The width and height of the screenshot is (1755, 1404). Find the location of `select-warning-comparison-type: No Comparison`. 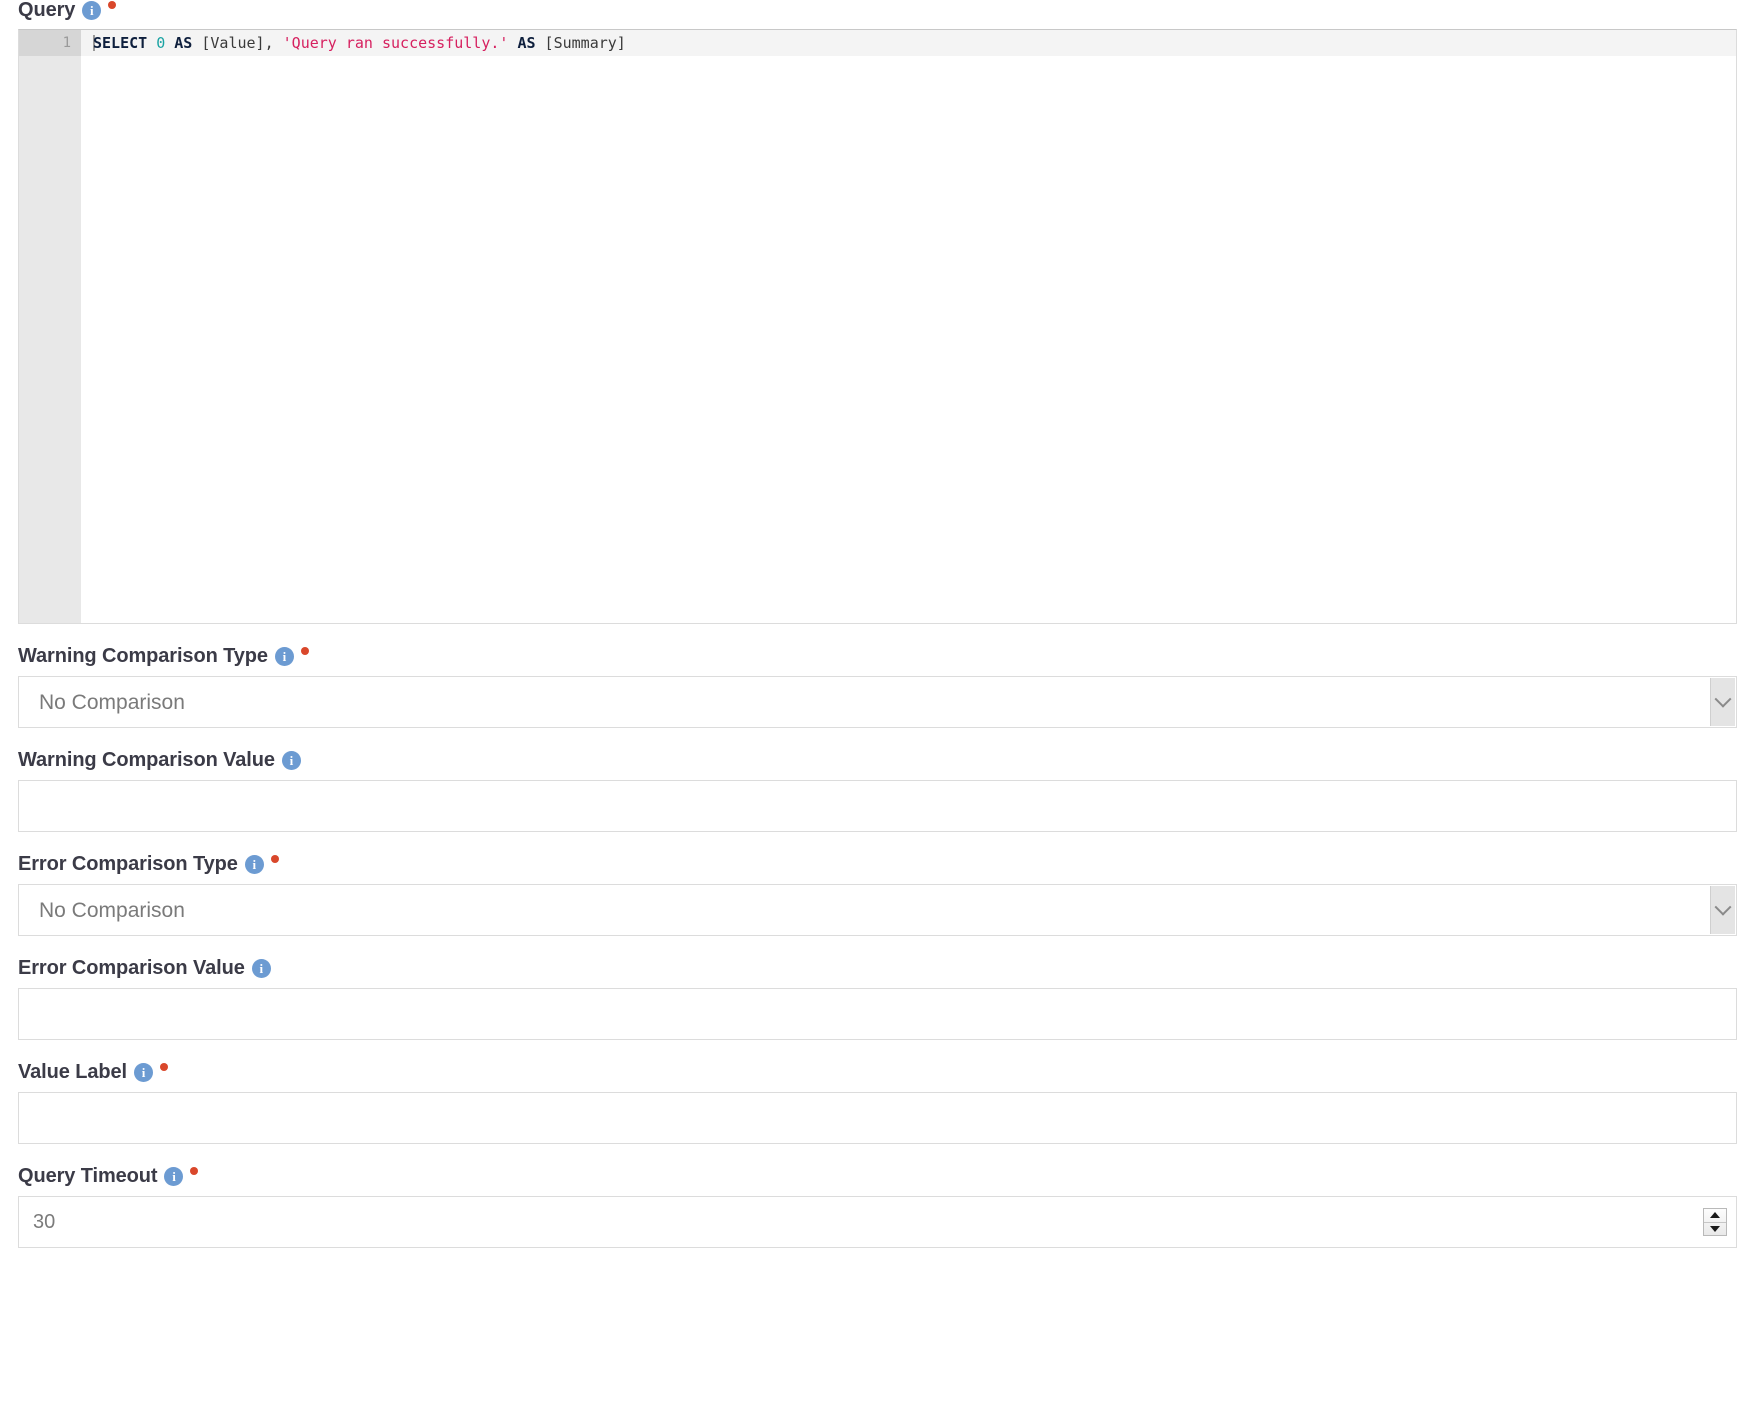

select-warning-comparison-type: No Comparison is located at coordinates (877, 702).